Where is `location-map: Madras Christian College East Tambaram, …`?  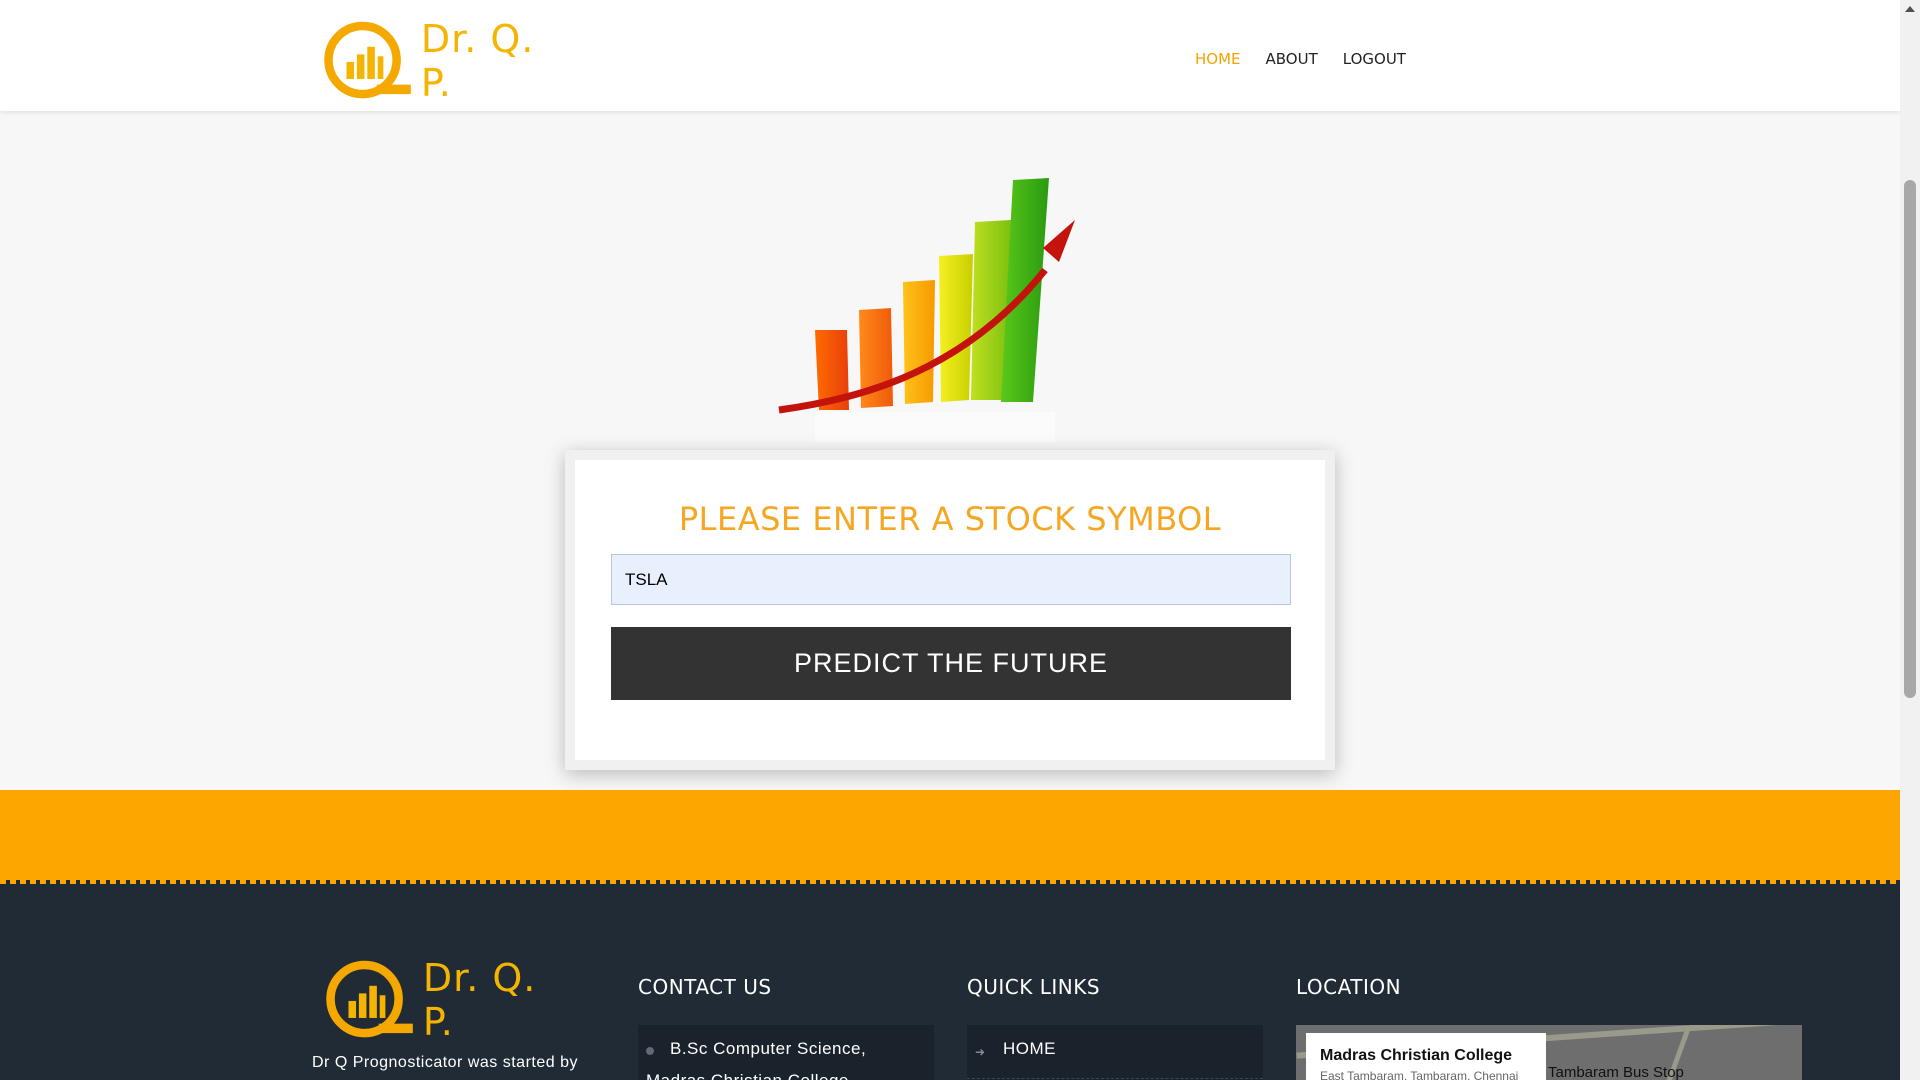 location-map: Madras Christian College East Tambaram, … is located at coordinates (1549, 1052).